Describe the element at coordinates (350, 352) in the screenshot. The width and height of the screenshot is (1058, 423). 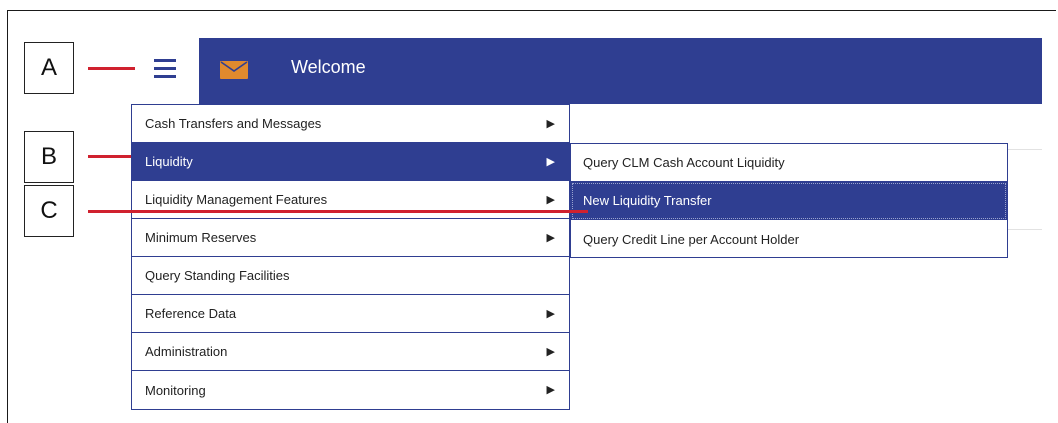
I see `menu-item-administration: Administration ▶` at that location.